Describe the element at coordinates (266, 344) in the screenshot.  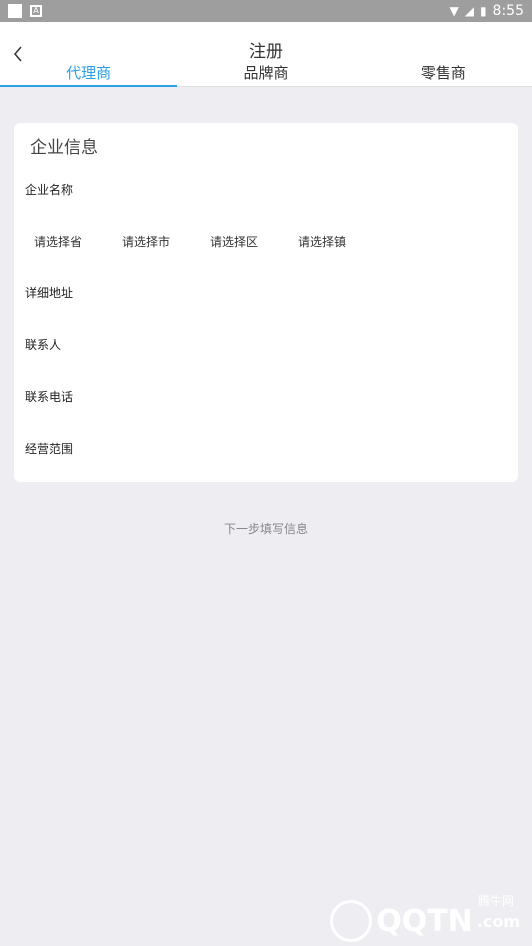
I see `contact-field: 联系人` at that location.